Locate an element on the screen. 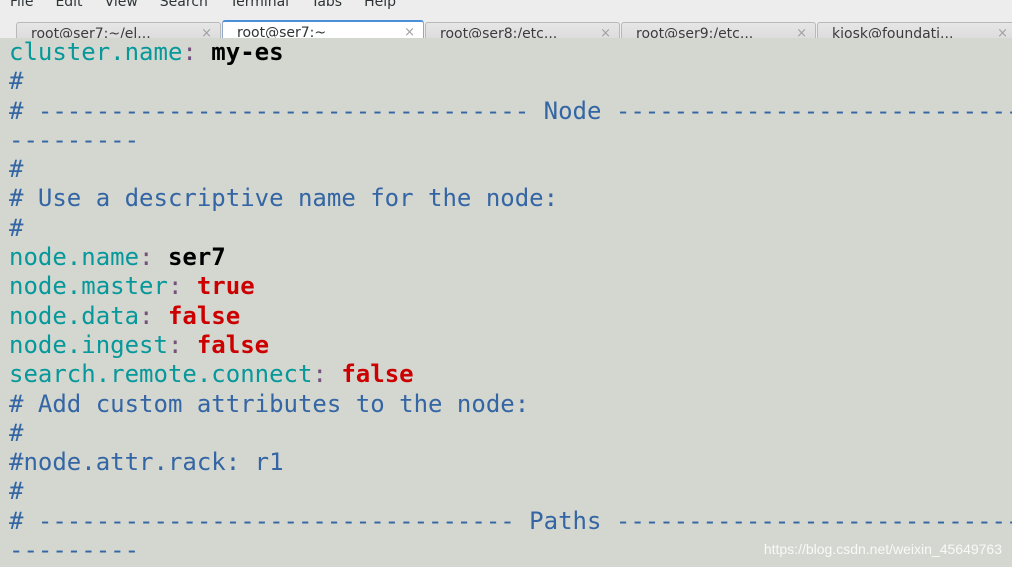 The width and height of the screenshot is (1012, 567). menu-edit: Edit is located at coordinates (68, 5).